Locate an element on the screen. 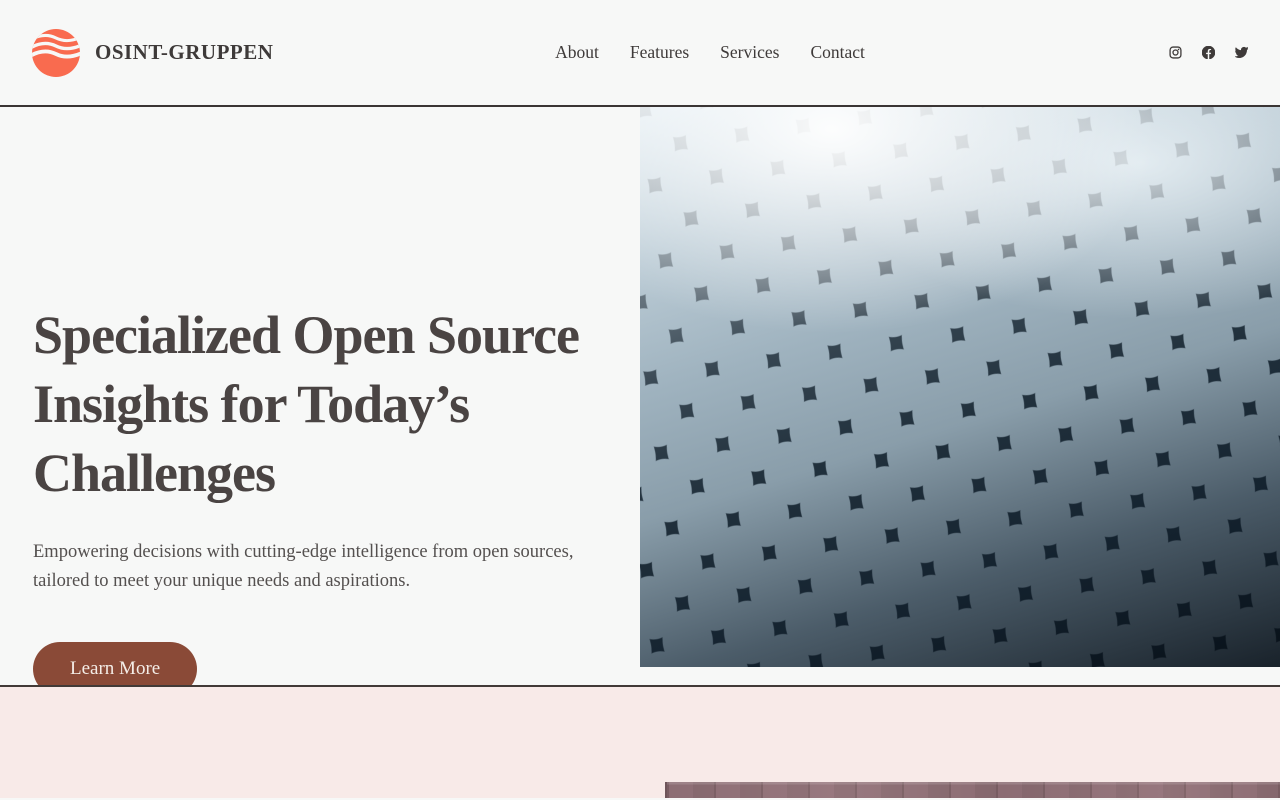  social-links is located at coordinates (1056, 52).